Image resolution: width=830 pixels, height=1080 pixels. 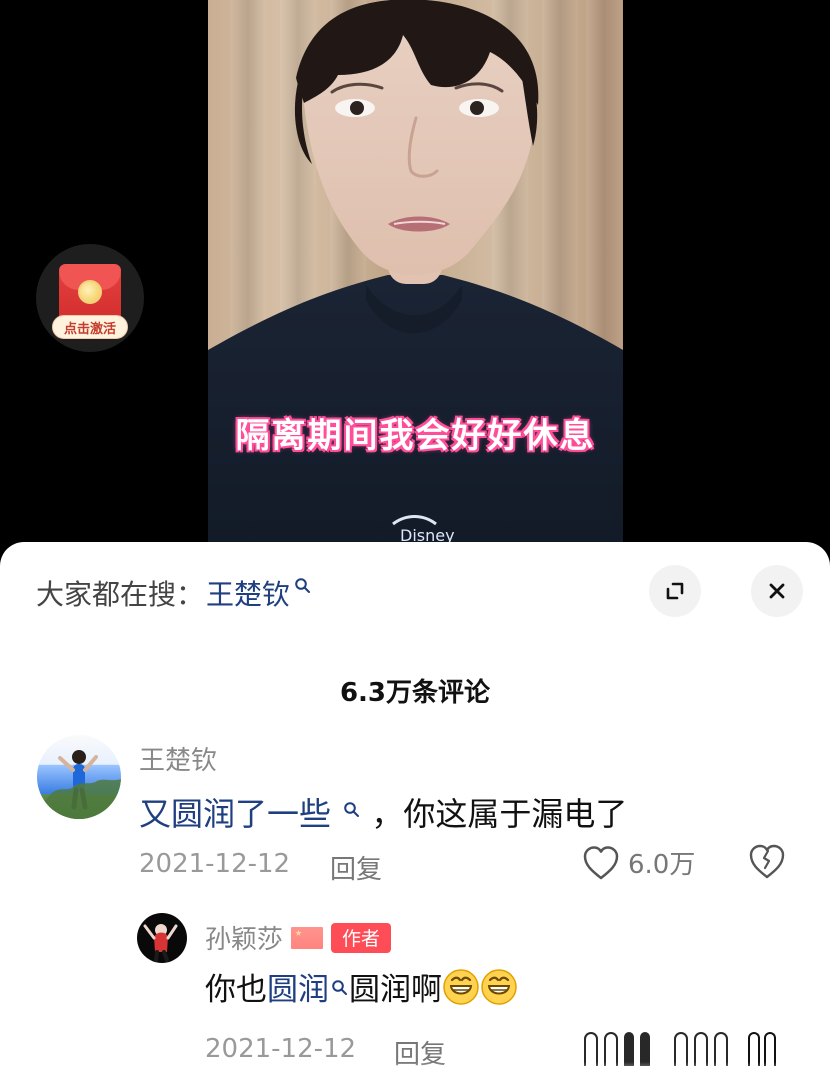 I want to click on author-badge: 作者, so click(x=361, y=937).